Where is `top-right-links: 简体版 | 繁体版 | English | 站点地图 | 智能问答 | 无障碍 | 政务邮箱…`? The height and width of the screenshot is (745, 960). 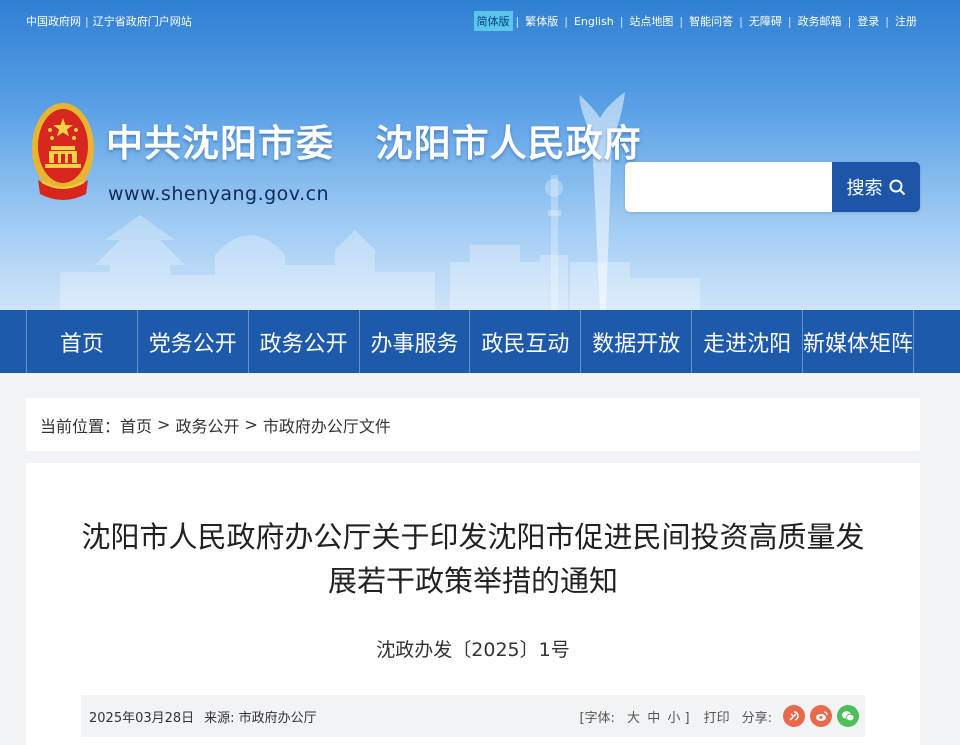 top-right-links: 简体版 | 繁体版 | English | 站点地图 | 智能问答 | 无障碍 | 政务邮箱… is located at coordinates (696, 21).